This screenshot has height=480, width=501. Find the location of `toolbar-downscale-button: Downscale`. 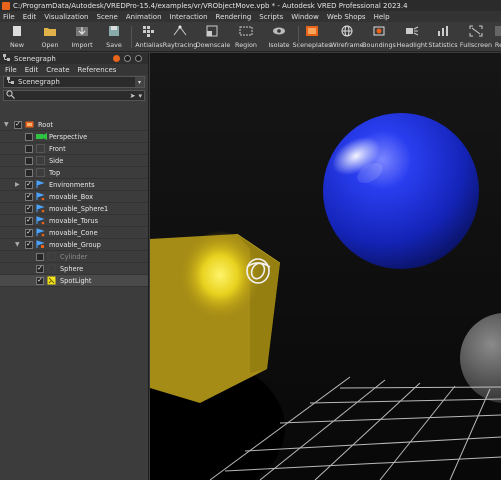

toolbar-downscale-button: Downscale is located at coordinates (213, 37).